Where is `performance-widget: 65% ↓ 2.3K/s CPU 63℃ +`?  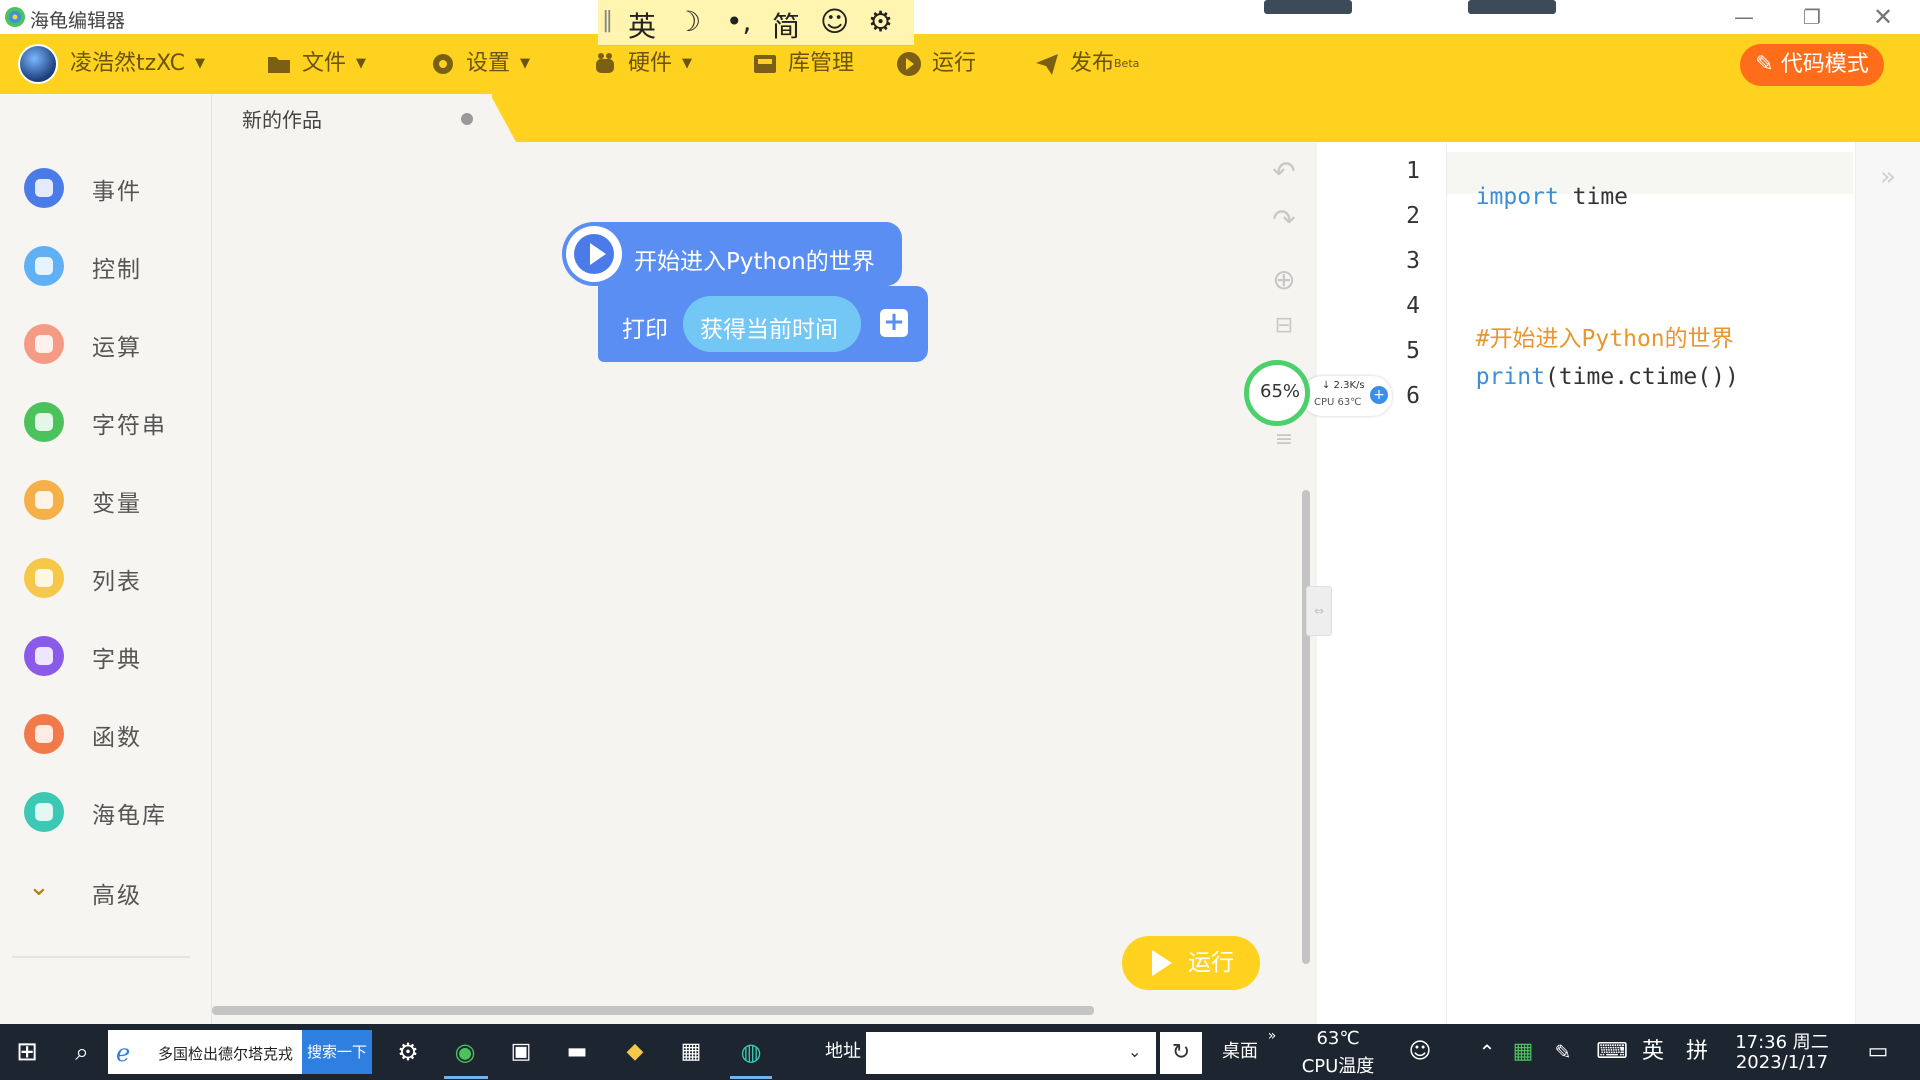
performance-widget: 65% ↓ 2.3K/s CPU 63℃ + is located at coordinates (1318, 395).